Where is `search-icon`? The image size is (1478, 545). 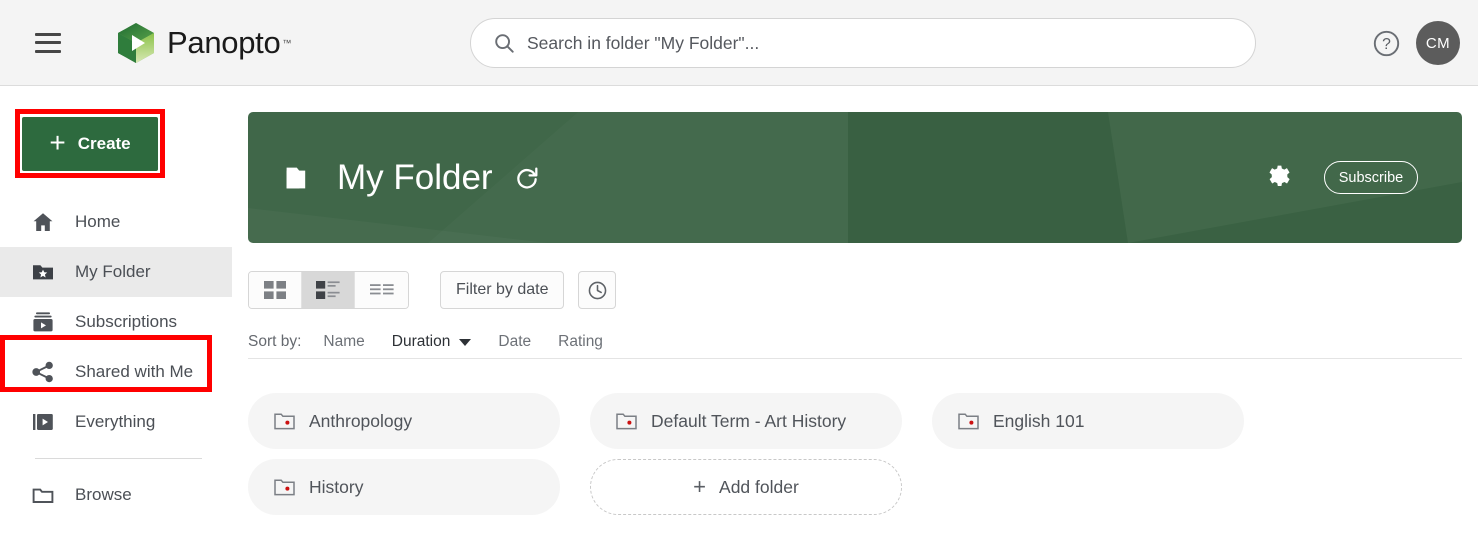
search-icon is located at coordinates (504, 43).